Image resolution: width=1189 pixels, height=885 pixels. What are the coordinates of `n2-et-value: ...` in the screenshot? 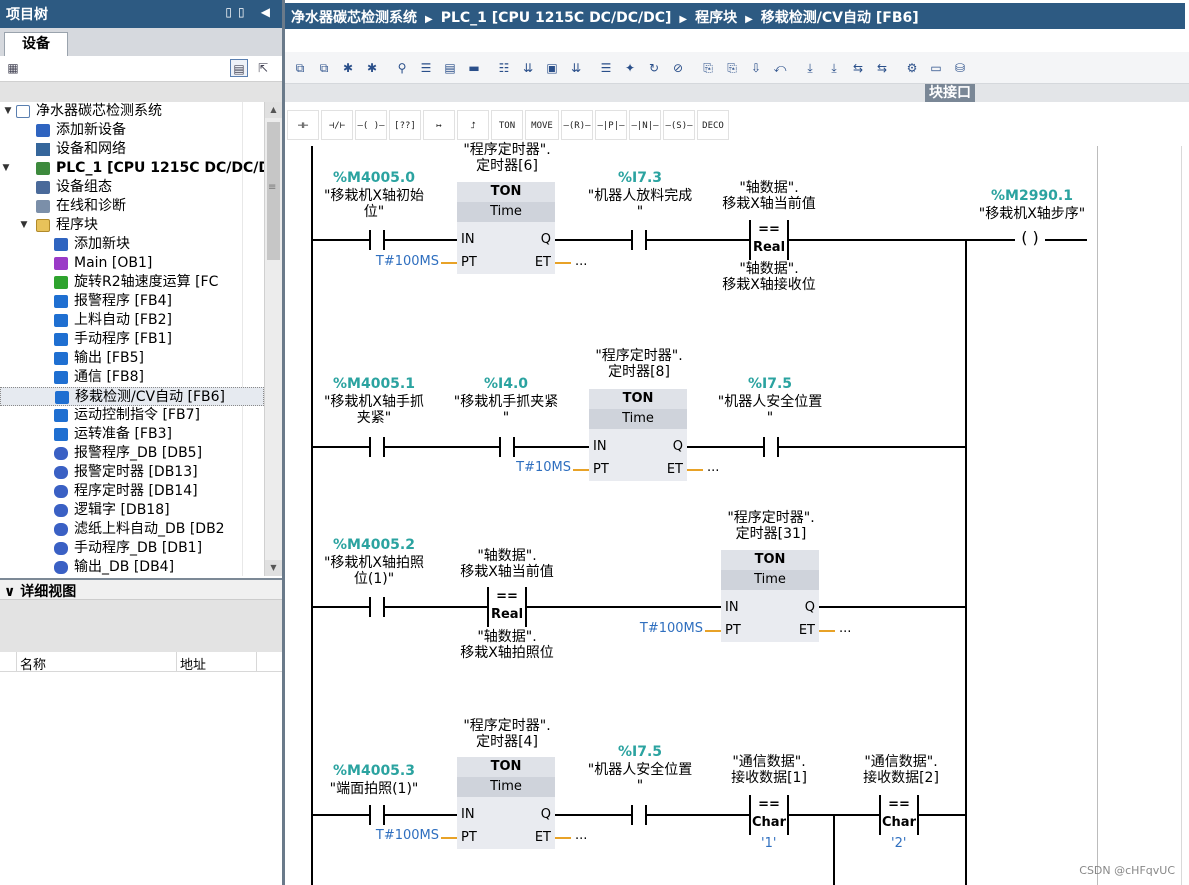 It's located at (713, 467).